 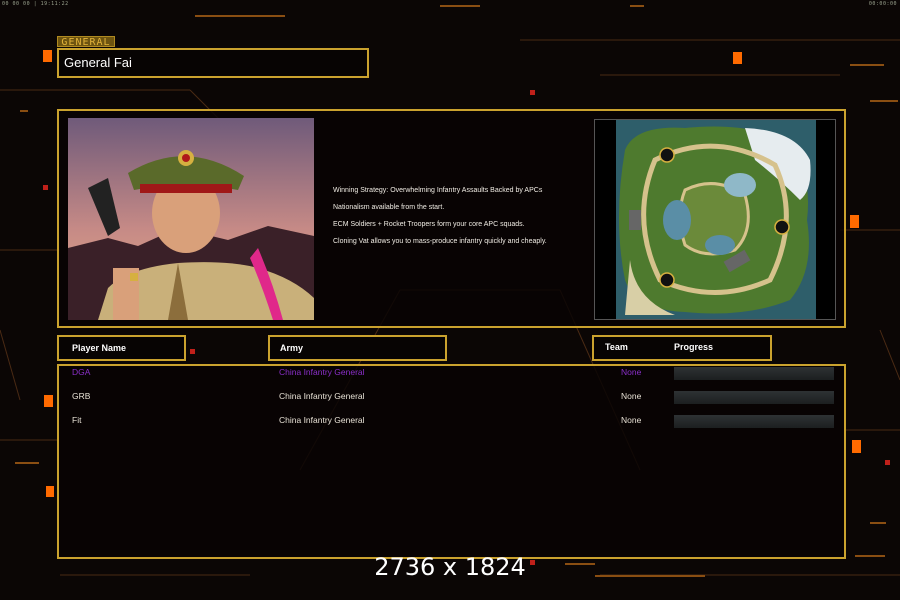 I want to click on general-portrait, so click(x=191, y=219).